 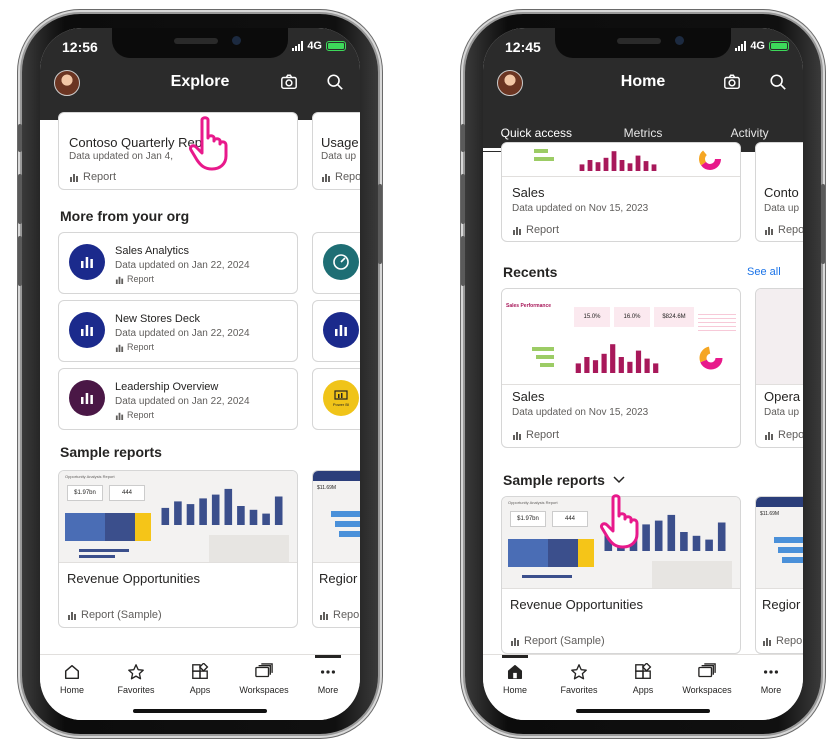 What do you see at coordinates (114, 615) in the screenshot?
I see `card-type: Report (Sample)` at bounding box center [114, 615].